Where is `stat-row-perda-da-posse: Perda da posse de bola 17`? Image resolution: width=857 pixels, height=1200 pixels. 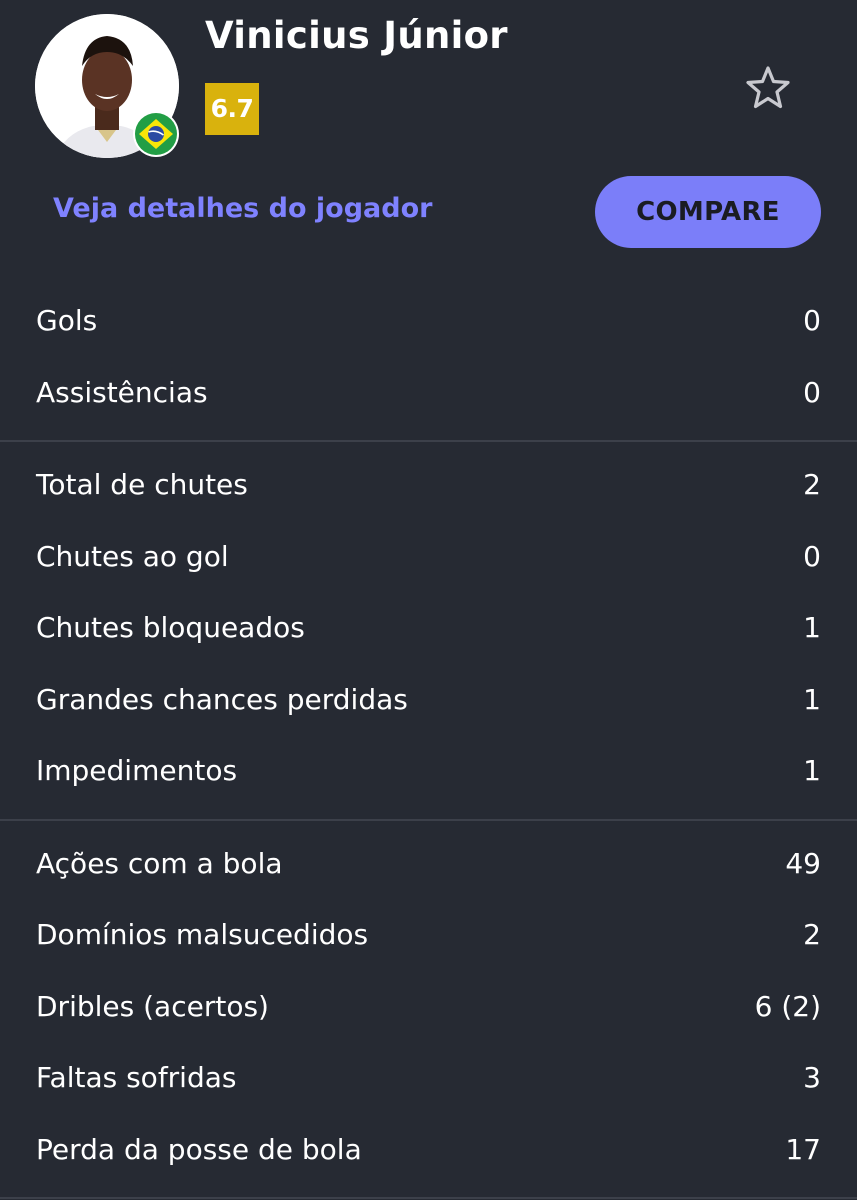 stat-row-perda-da-posse: Perda da posse de bola 17 is located at coordinates (428, 1150).